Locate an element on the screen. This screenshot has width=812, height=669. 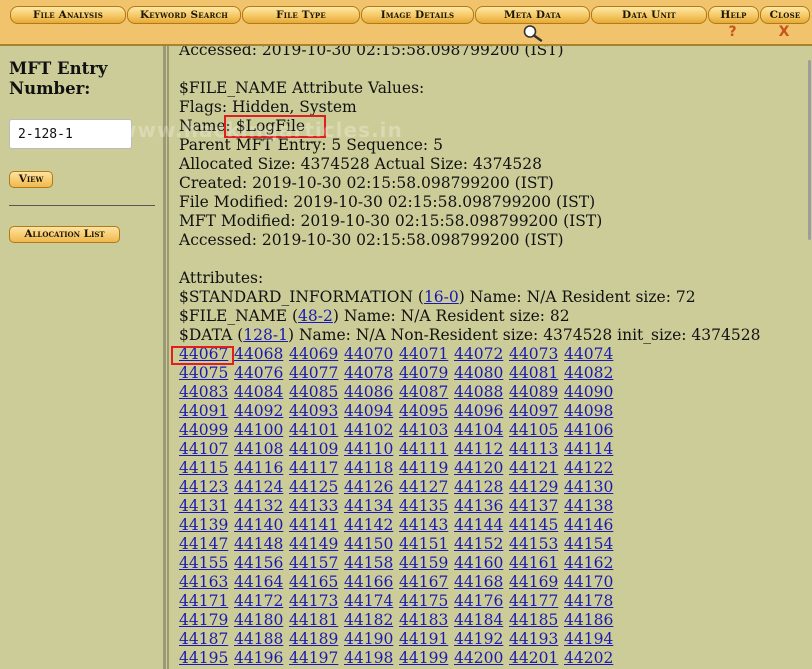
data-unit-link: 44139 is located at coordinates (206, 525).